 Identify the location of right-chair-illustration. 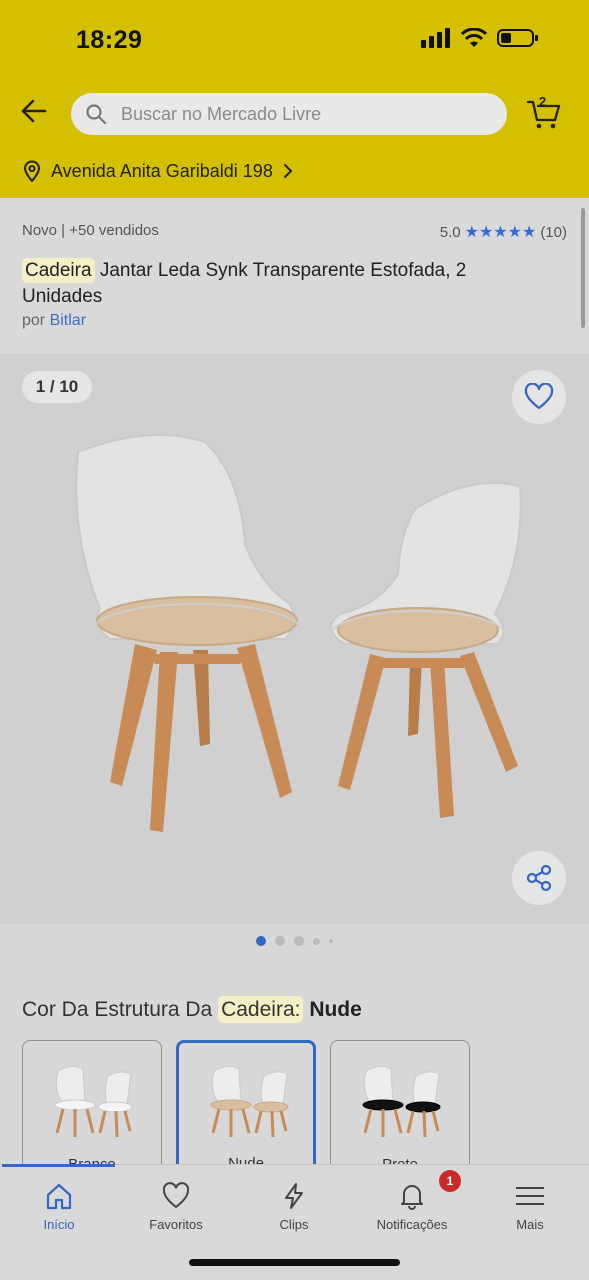
(425, 649).